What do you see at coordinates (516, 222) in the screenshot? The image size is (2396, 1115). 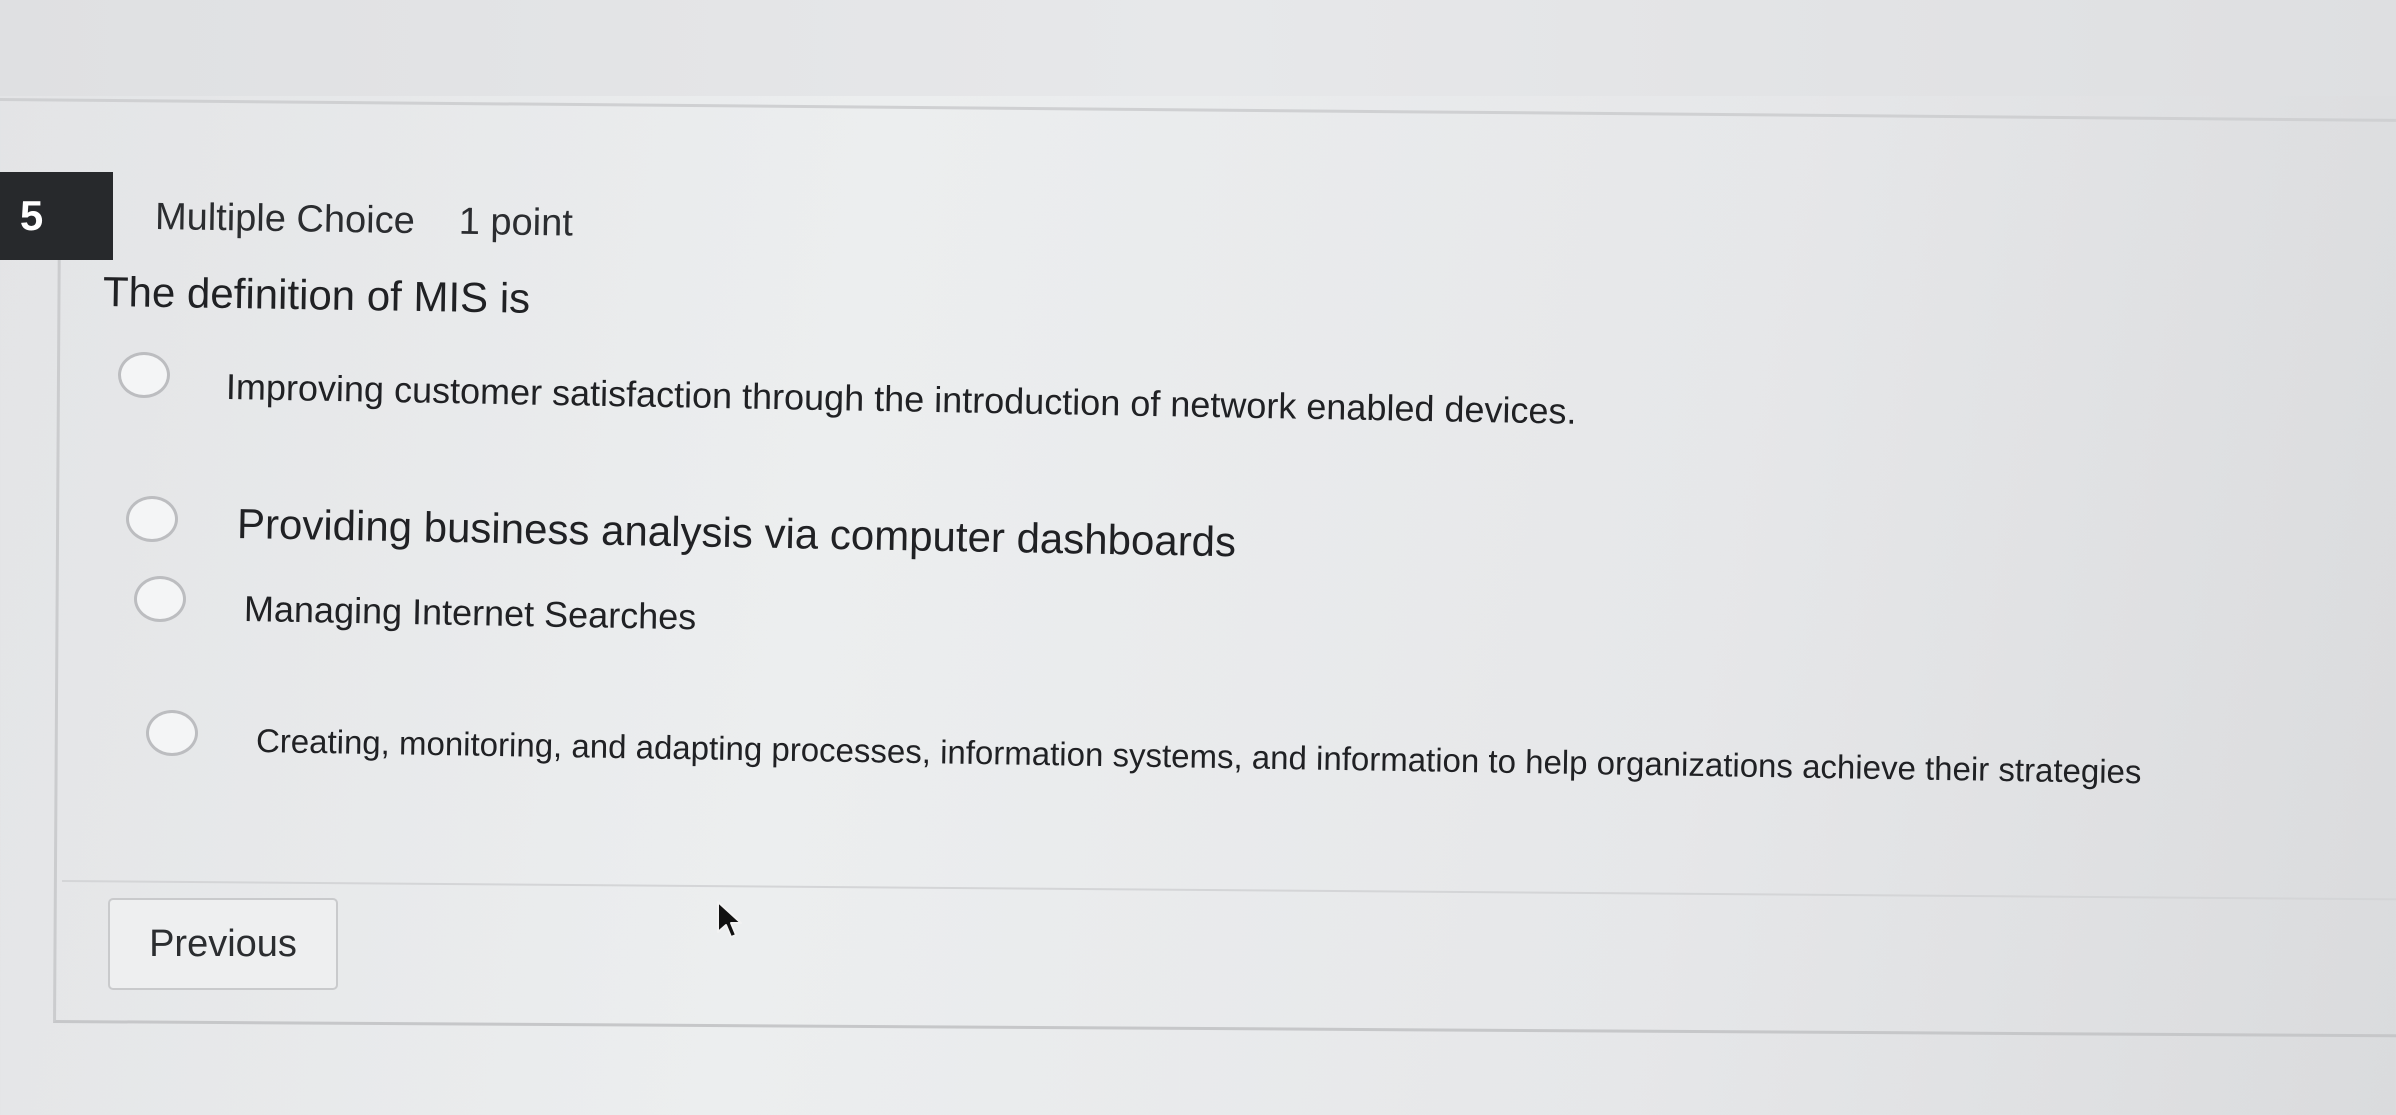 I see `question-points: 1 point` at bounding box center [516, 222].